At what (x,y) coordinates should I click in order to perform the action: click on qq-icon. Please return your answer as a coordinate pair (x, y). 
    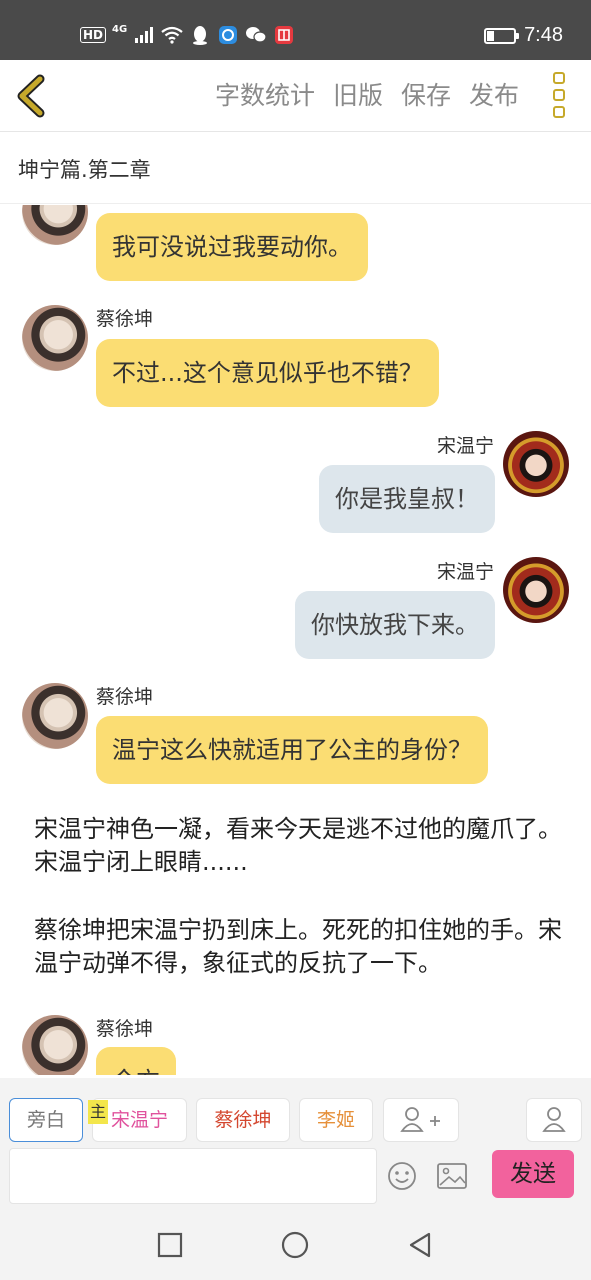
    Looking at the image, I should click on (200, 35).